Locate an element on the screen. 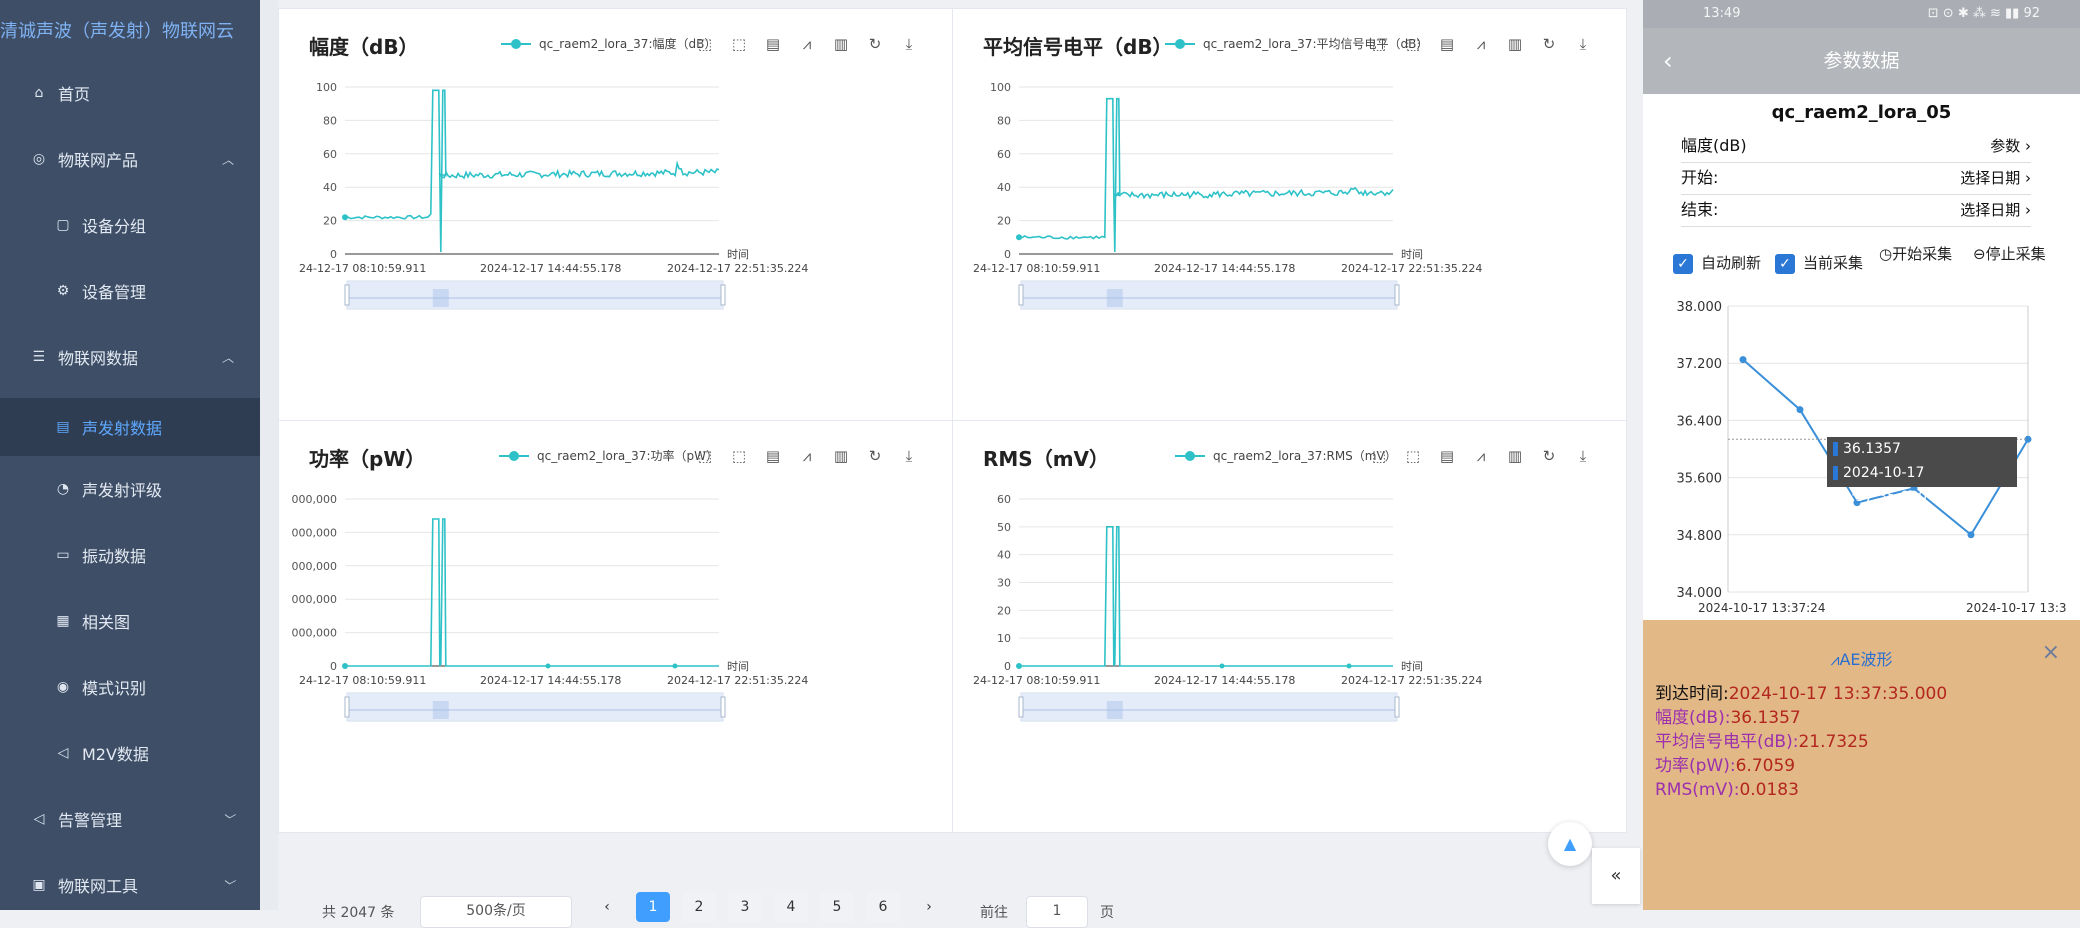 Image resolution: width=2080 pixels, height=928 pixels. mobile-nav-title: 参数数据 is located at coordinates (1861, 61).